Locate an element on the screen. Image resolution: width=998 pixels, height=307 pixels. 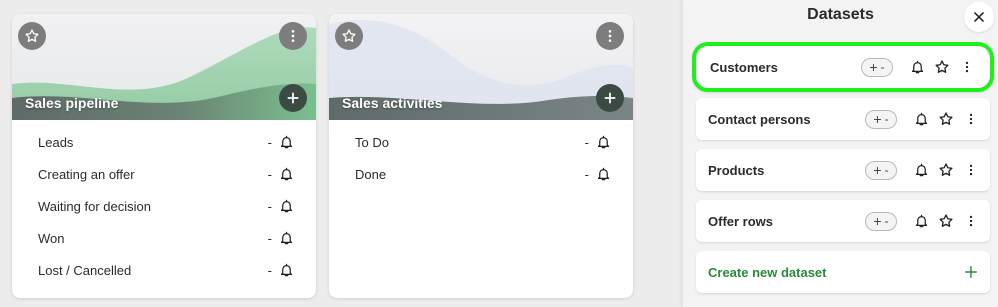
stage-label: Won is located at coordinates (51, 238).